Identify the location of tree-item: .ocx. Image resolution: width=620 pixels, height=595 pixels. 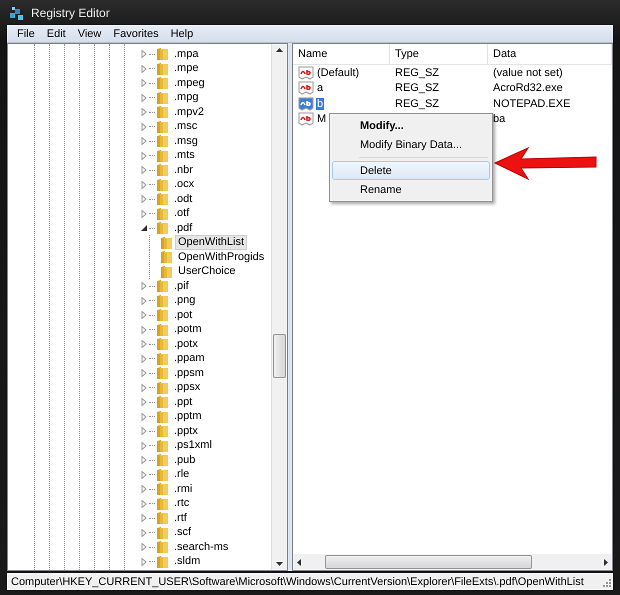
(184, 184).